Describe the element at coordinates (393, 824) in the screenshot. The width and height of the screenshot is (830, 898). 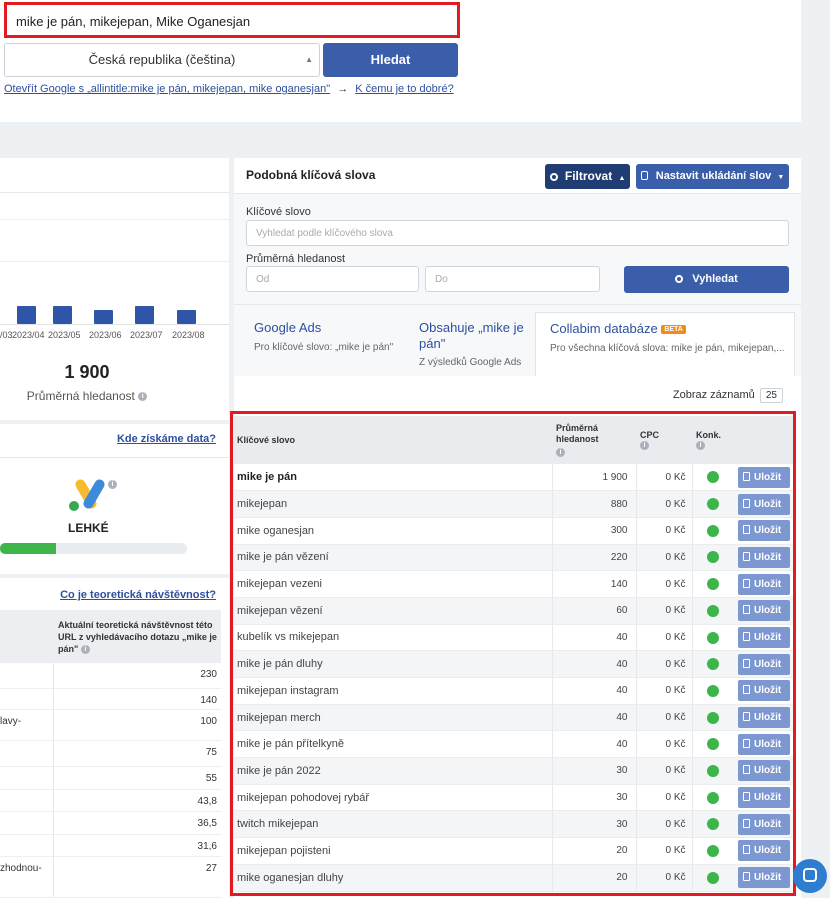
I see `keyword-cell: twitch mikejepan` at that location.